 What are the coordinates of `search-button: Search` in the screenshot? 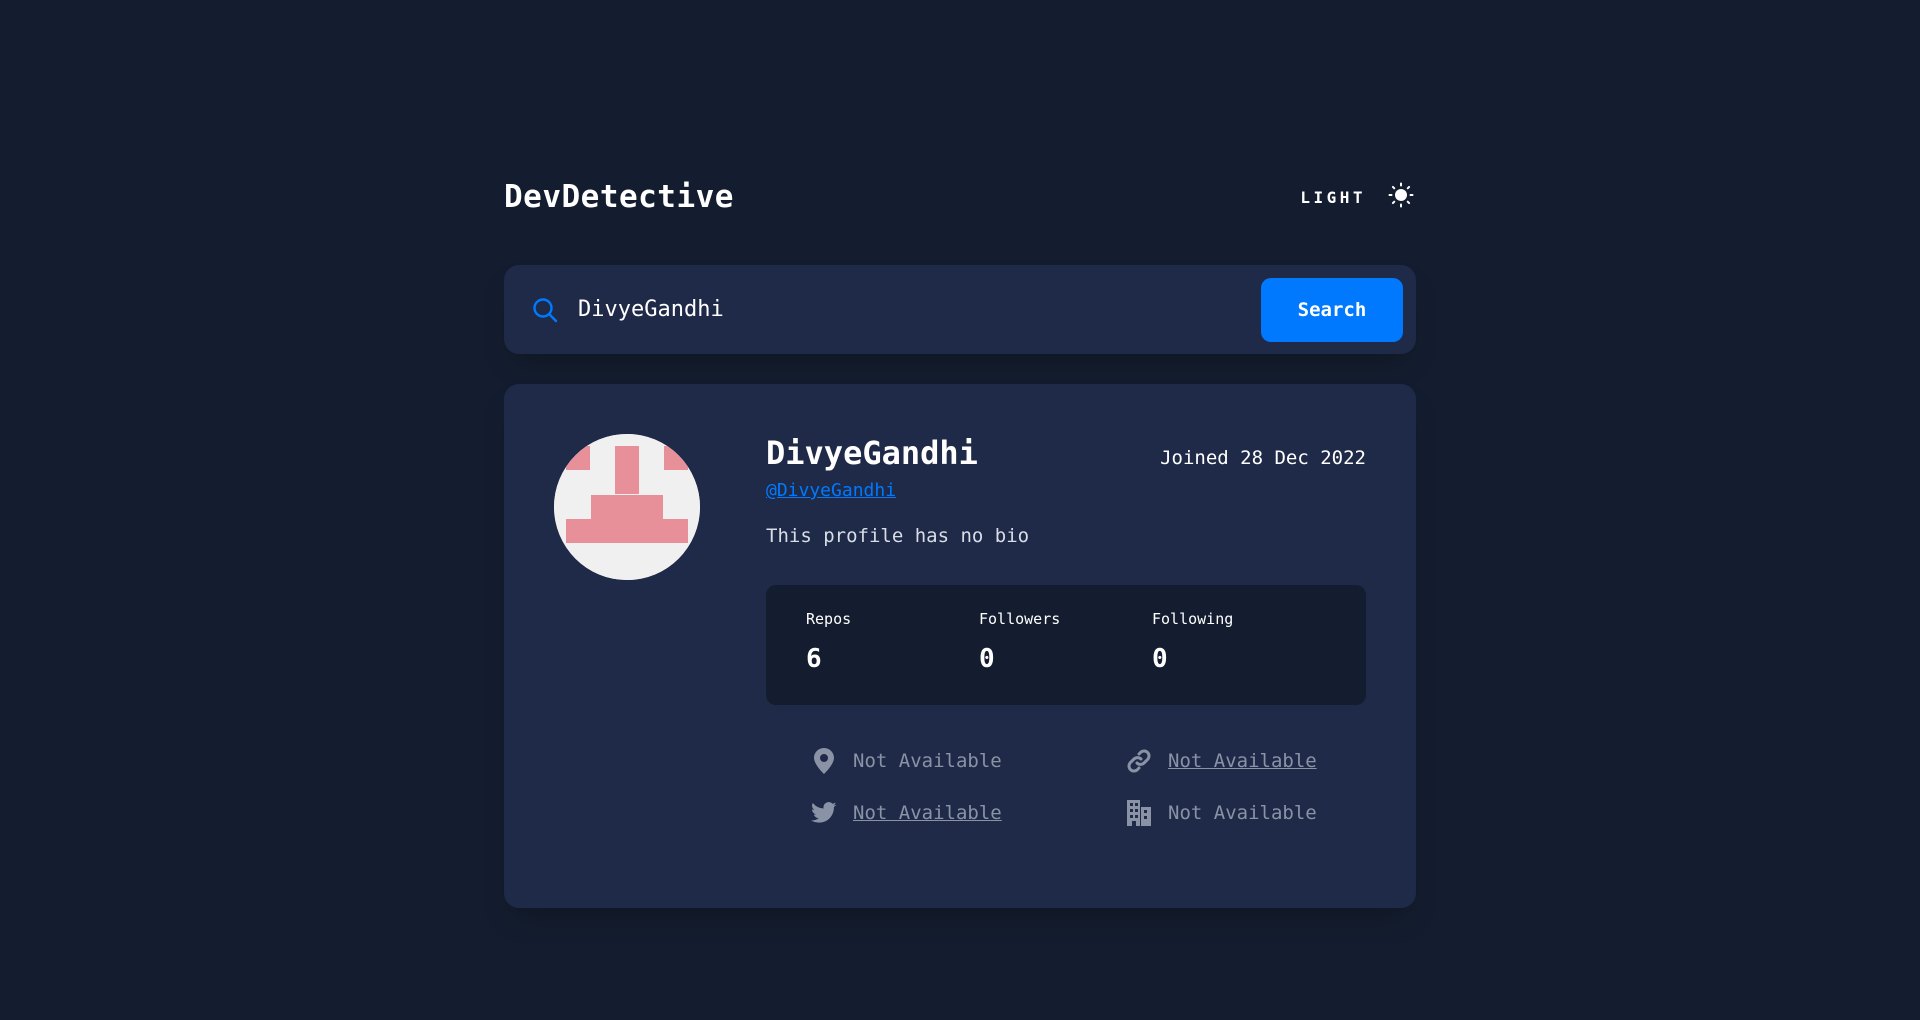 It's located at (1332, 309).